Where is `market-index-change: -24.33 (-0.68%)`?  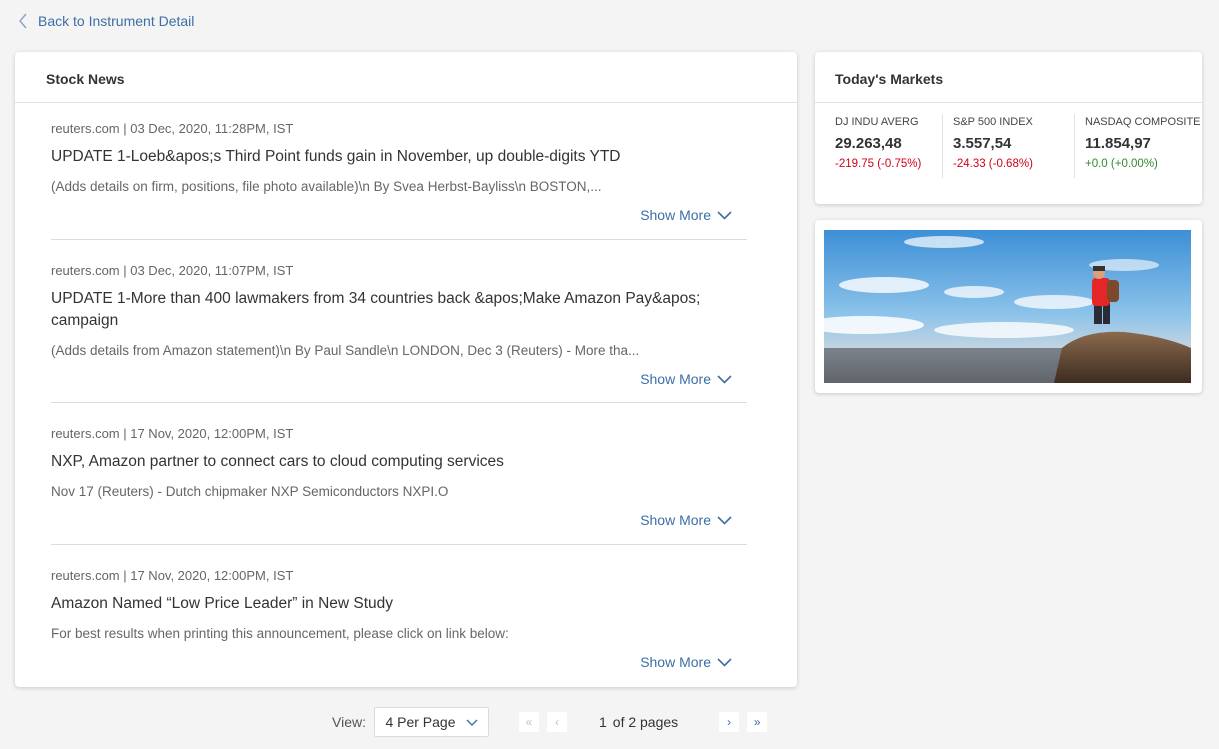
market-index-change: -24.33 (-0.68%) is located at coordinates (993, 164).